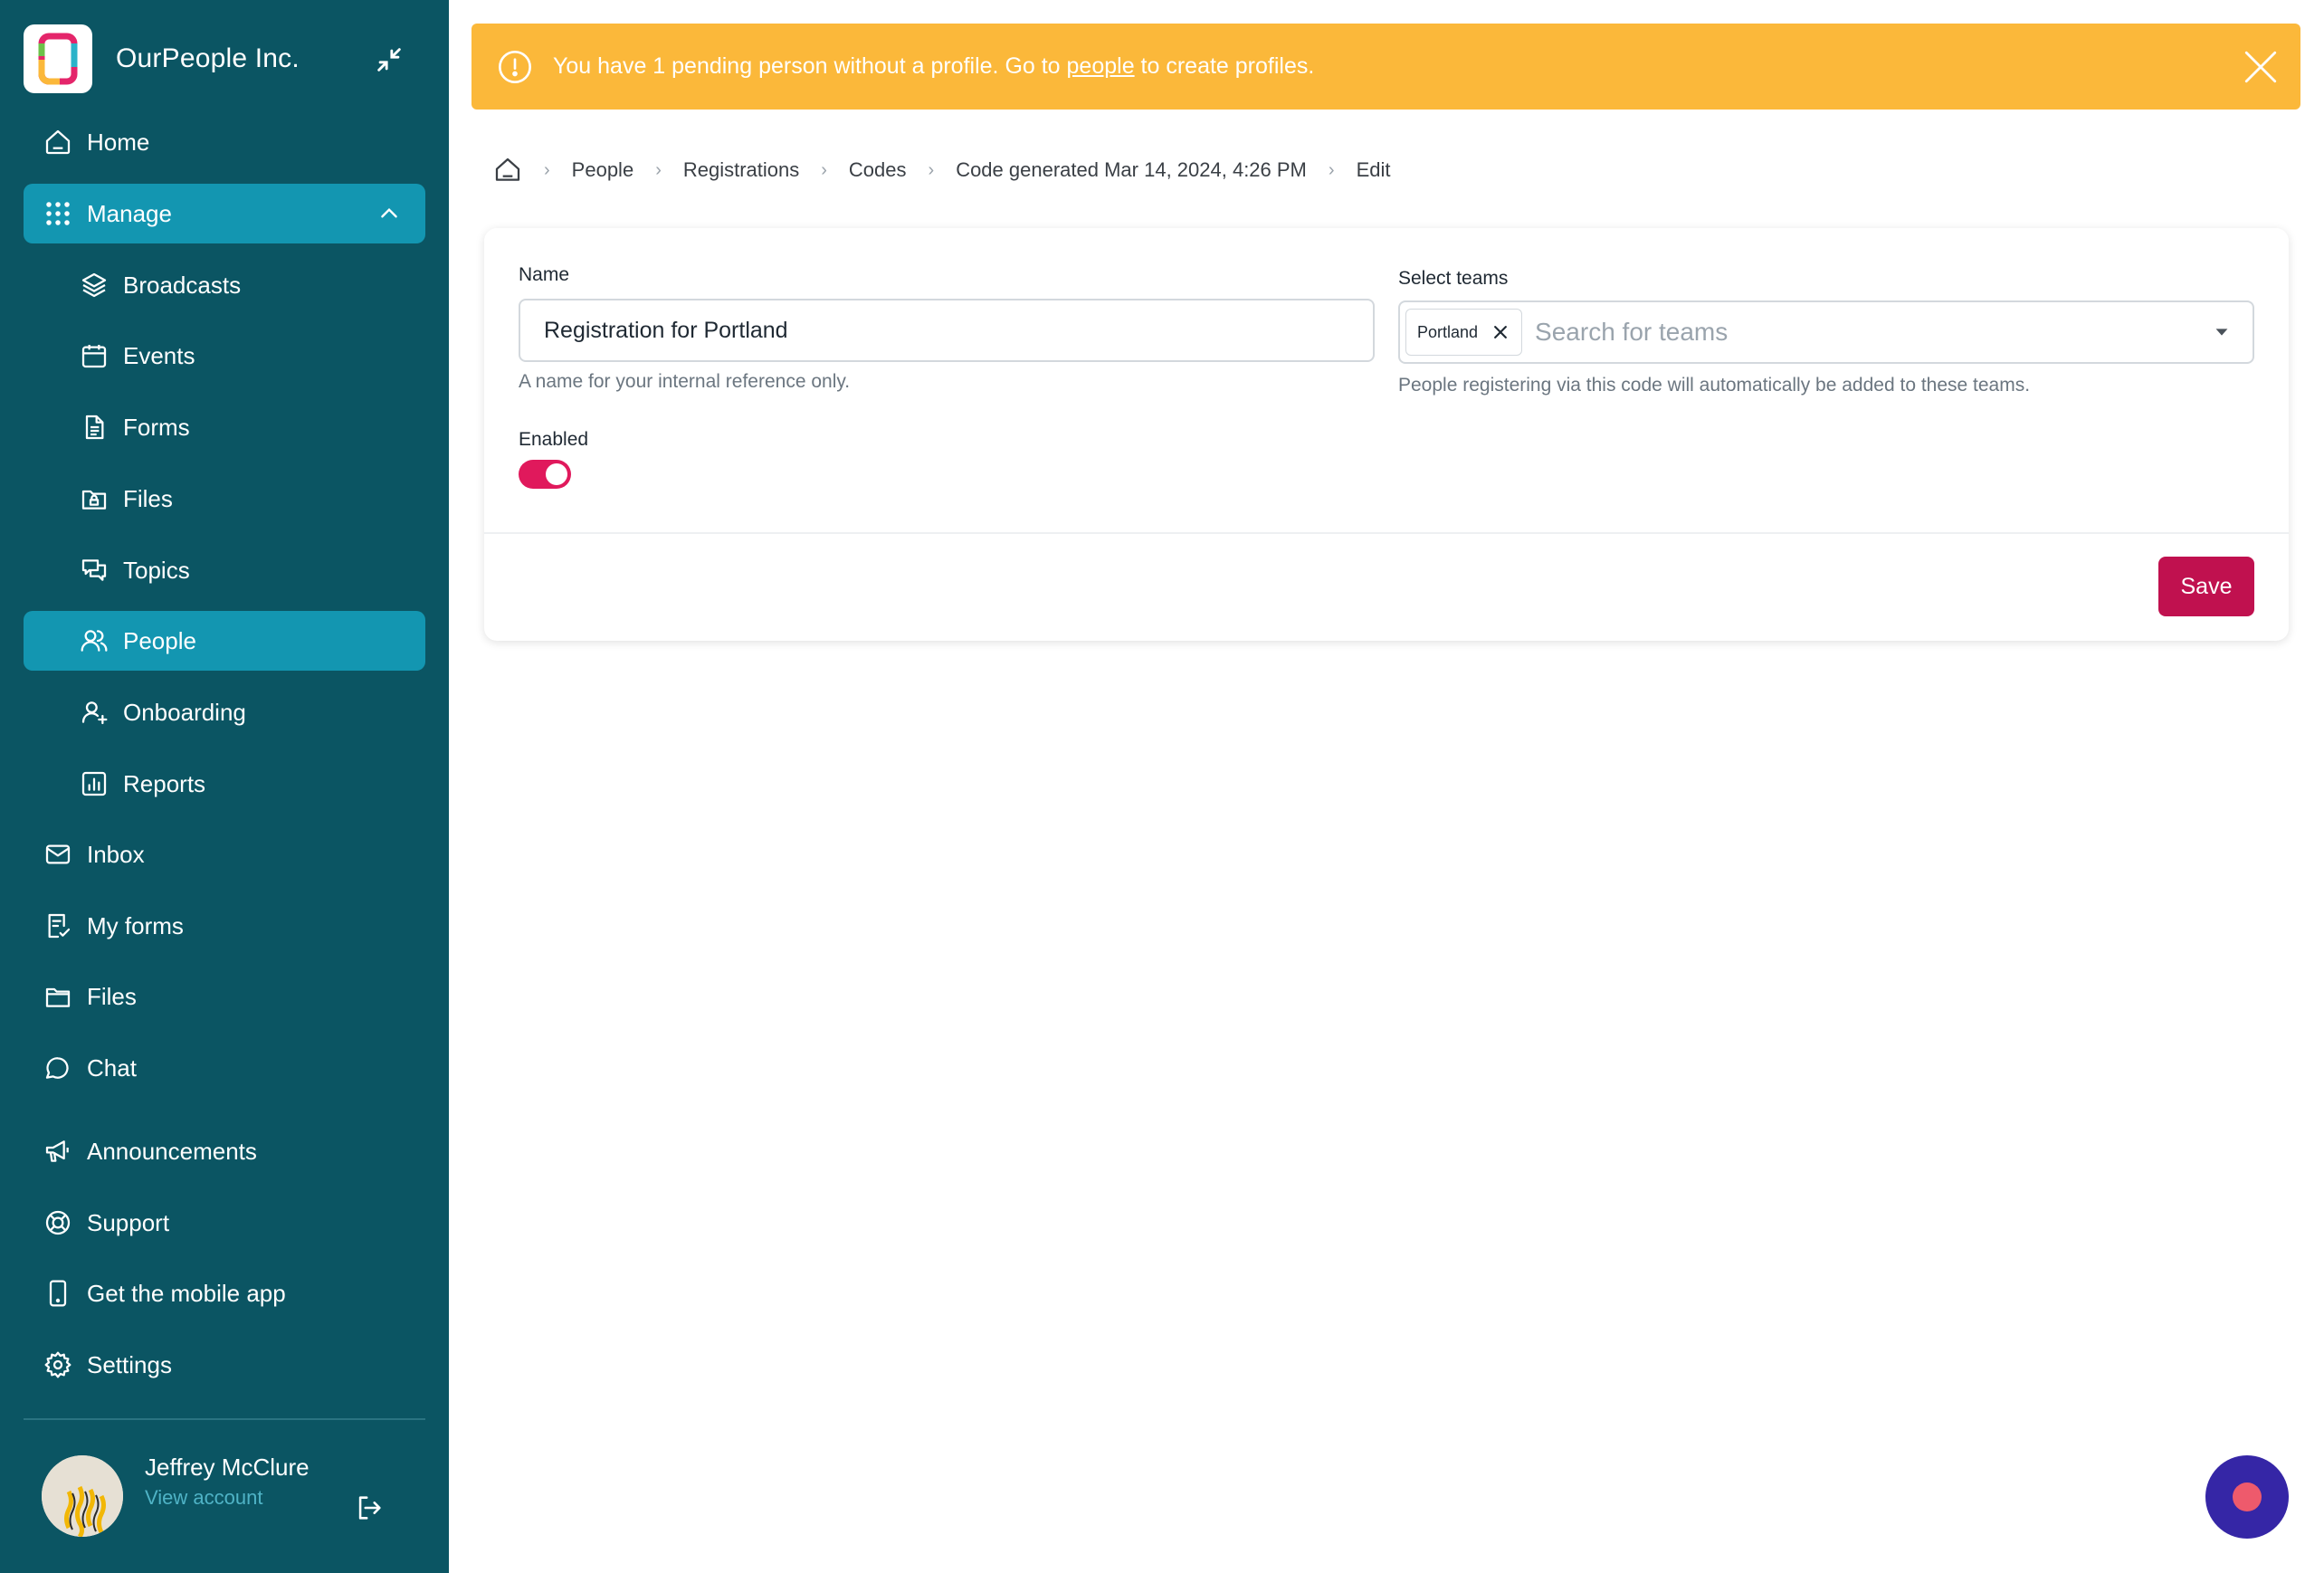  What do you see at coordinates (208, 58) in the screenshot?
I see `org-name: OurPeople Inc.` at bounding box center [208, 58].